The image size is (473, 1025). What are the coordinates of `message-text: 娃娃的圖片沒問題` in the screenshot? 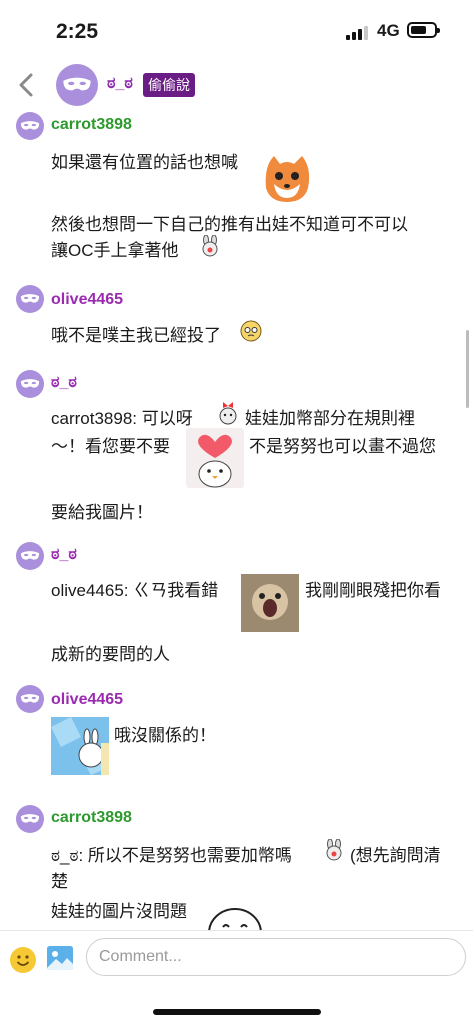 It's located at (119, 911).